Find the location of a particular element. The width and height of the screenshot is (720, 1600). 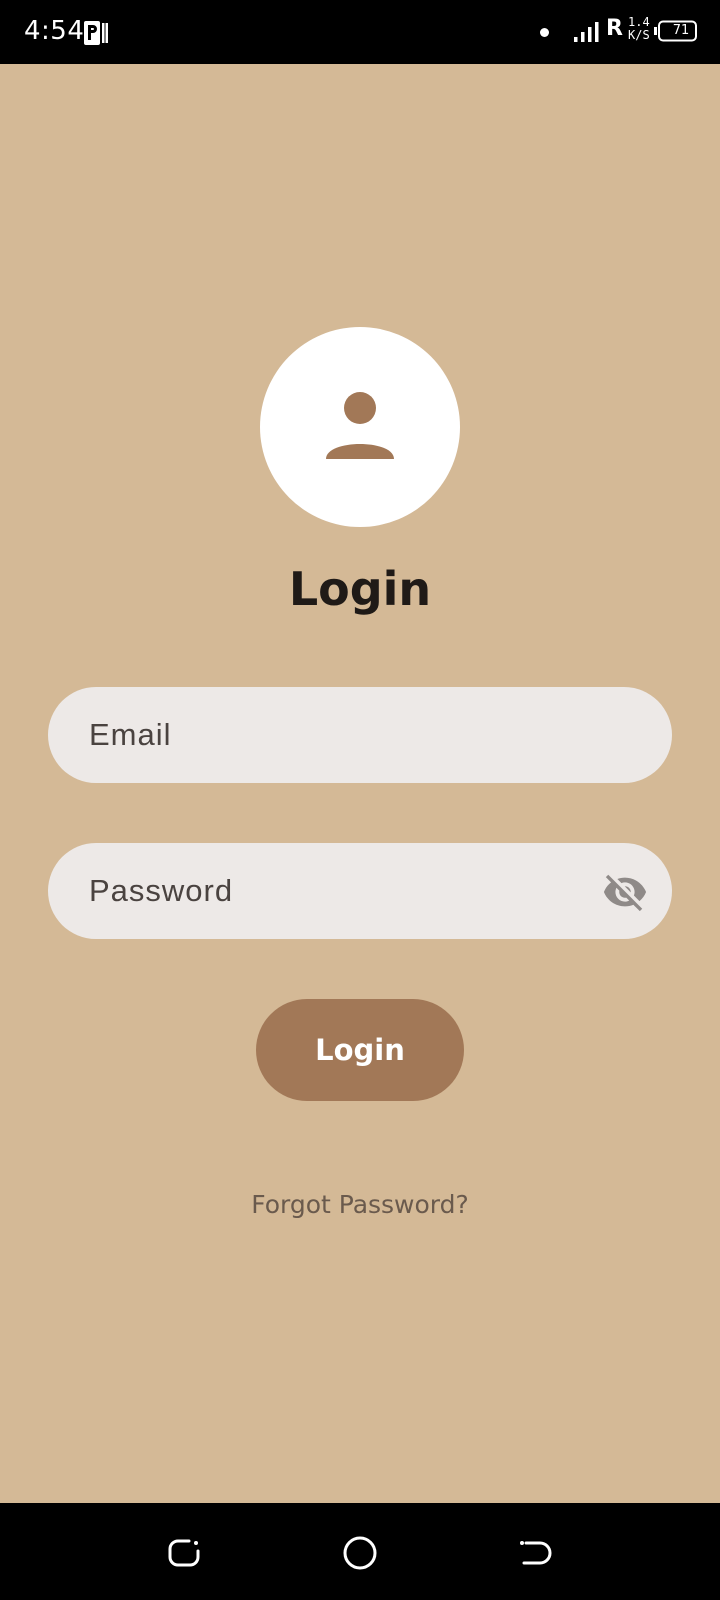

parking-app-icon is located at coordinates (96, 35).